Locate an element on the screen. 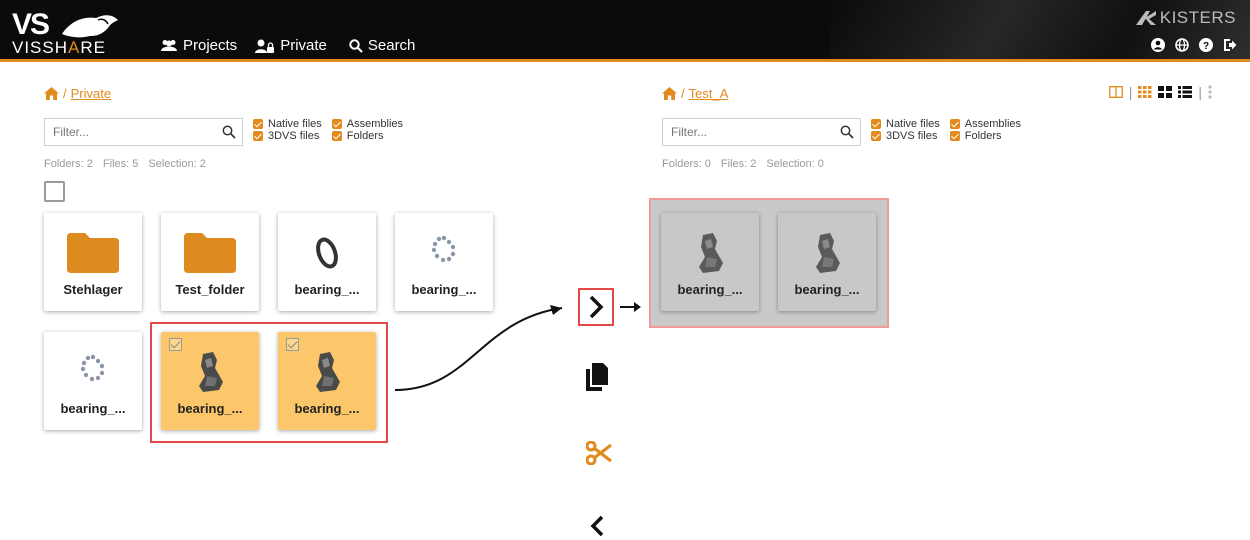  logo-vs-text: VS is located at coordinates (31, 24).